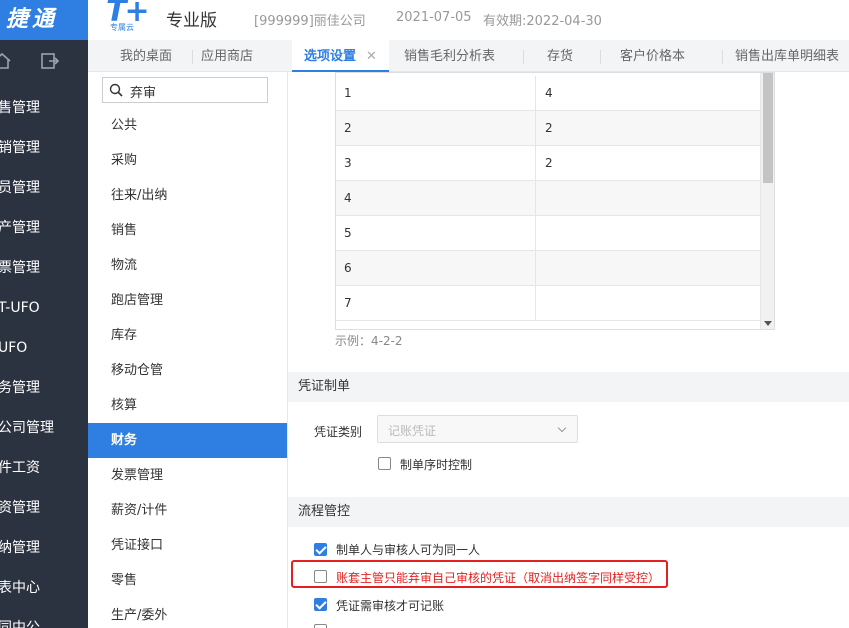 The height and width of the screenshot is (628, 849). Describe the element at coordinates (187, 405) in the screenshot. I see `category-item: 核算` at that location.